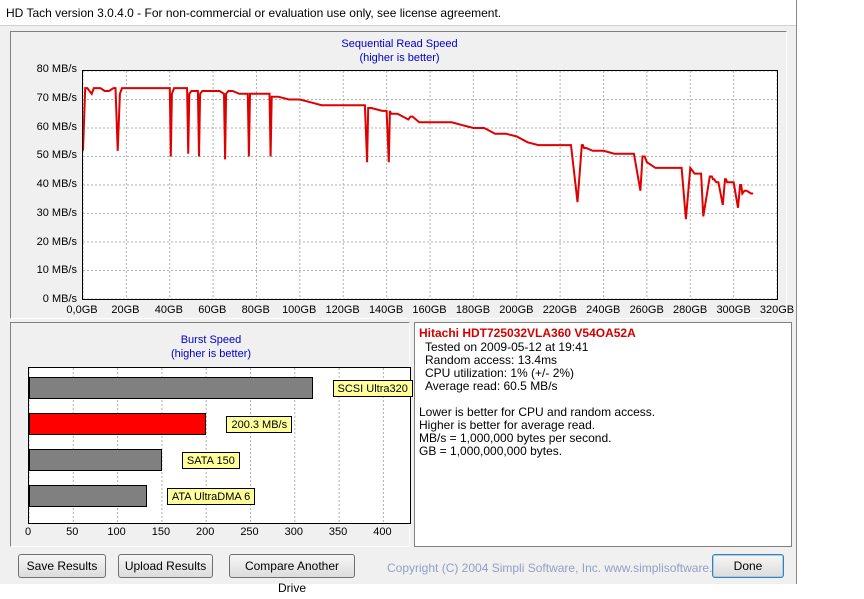 The width and height of the screenshot is (864, 599). Describe the element at coordinates (249, 532) in the screenshot. I see `burst-x-tick-label: 250` at that location.